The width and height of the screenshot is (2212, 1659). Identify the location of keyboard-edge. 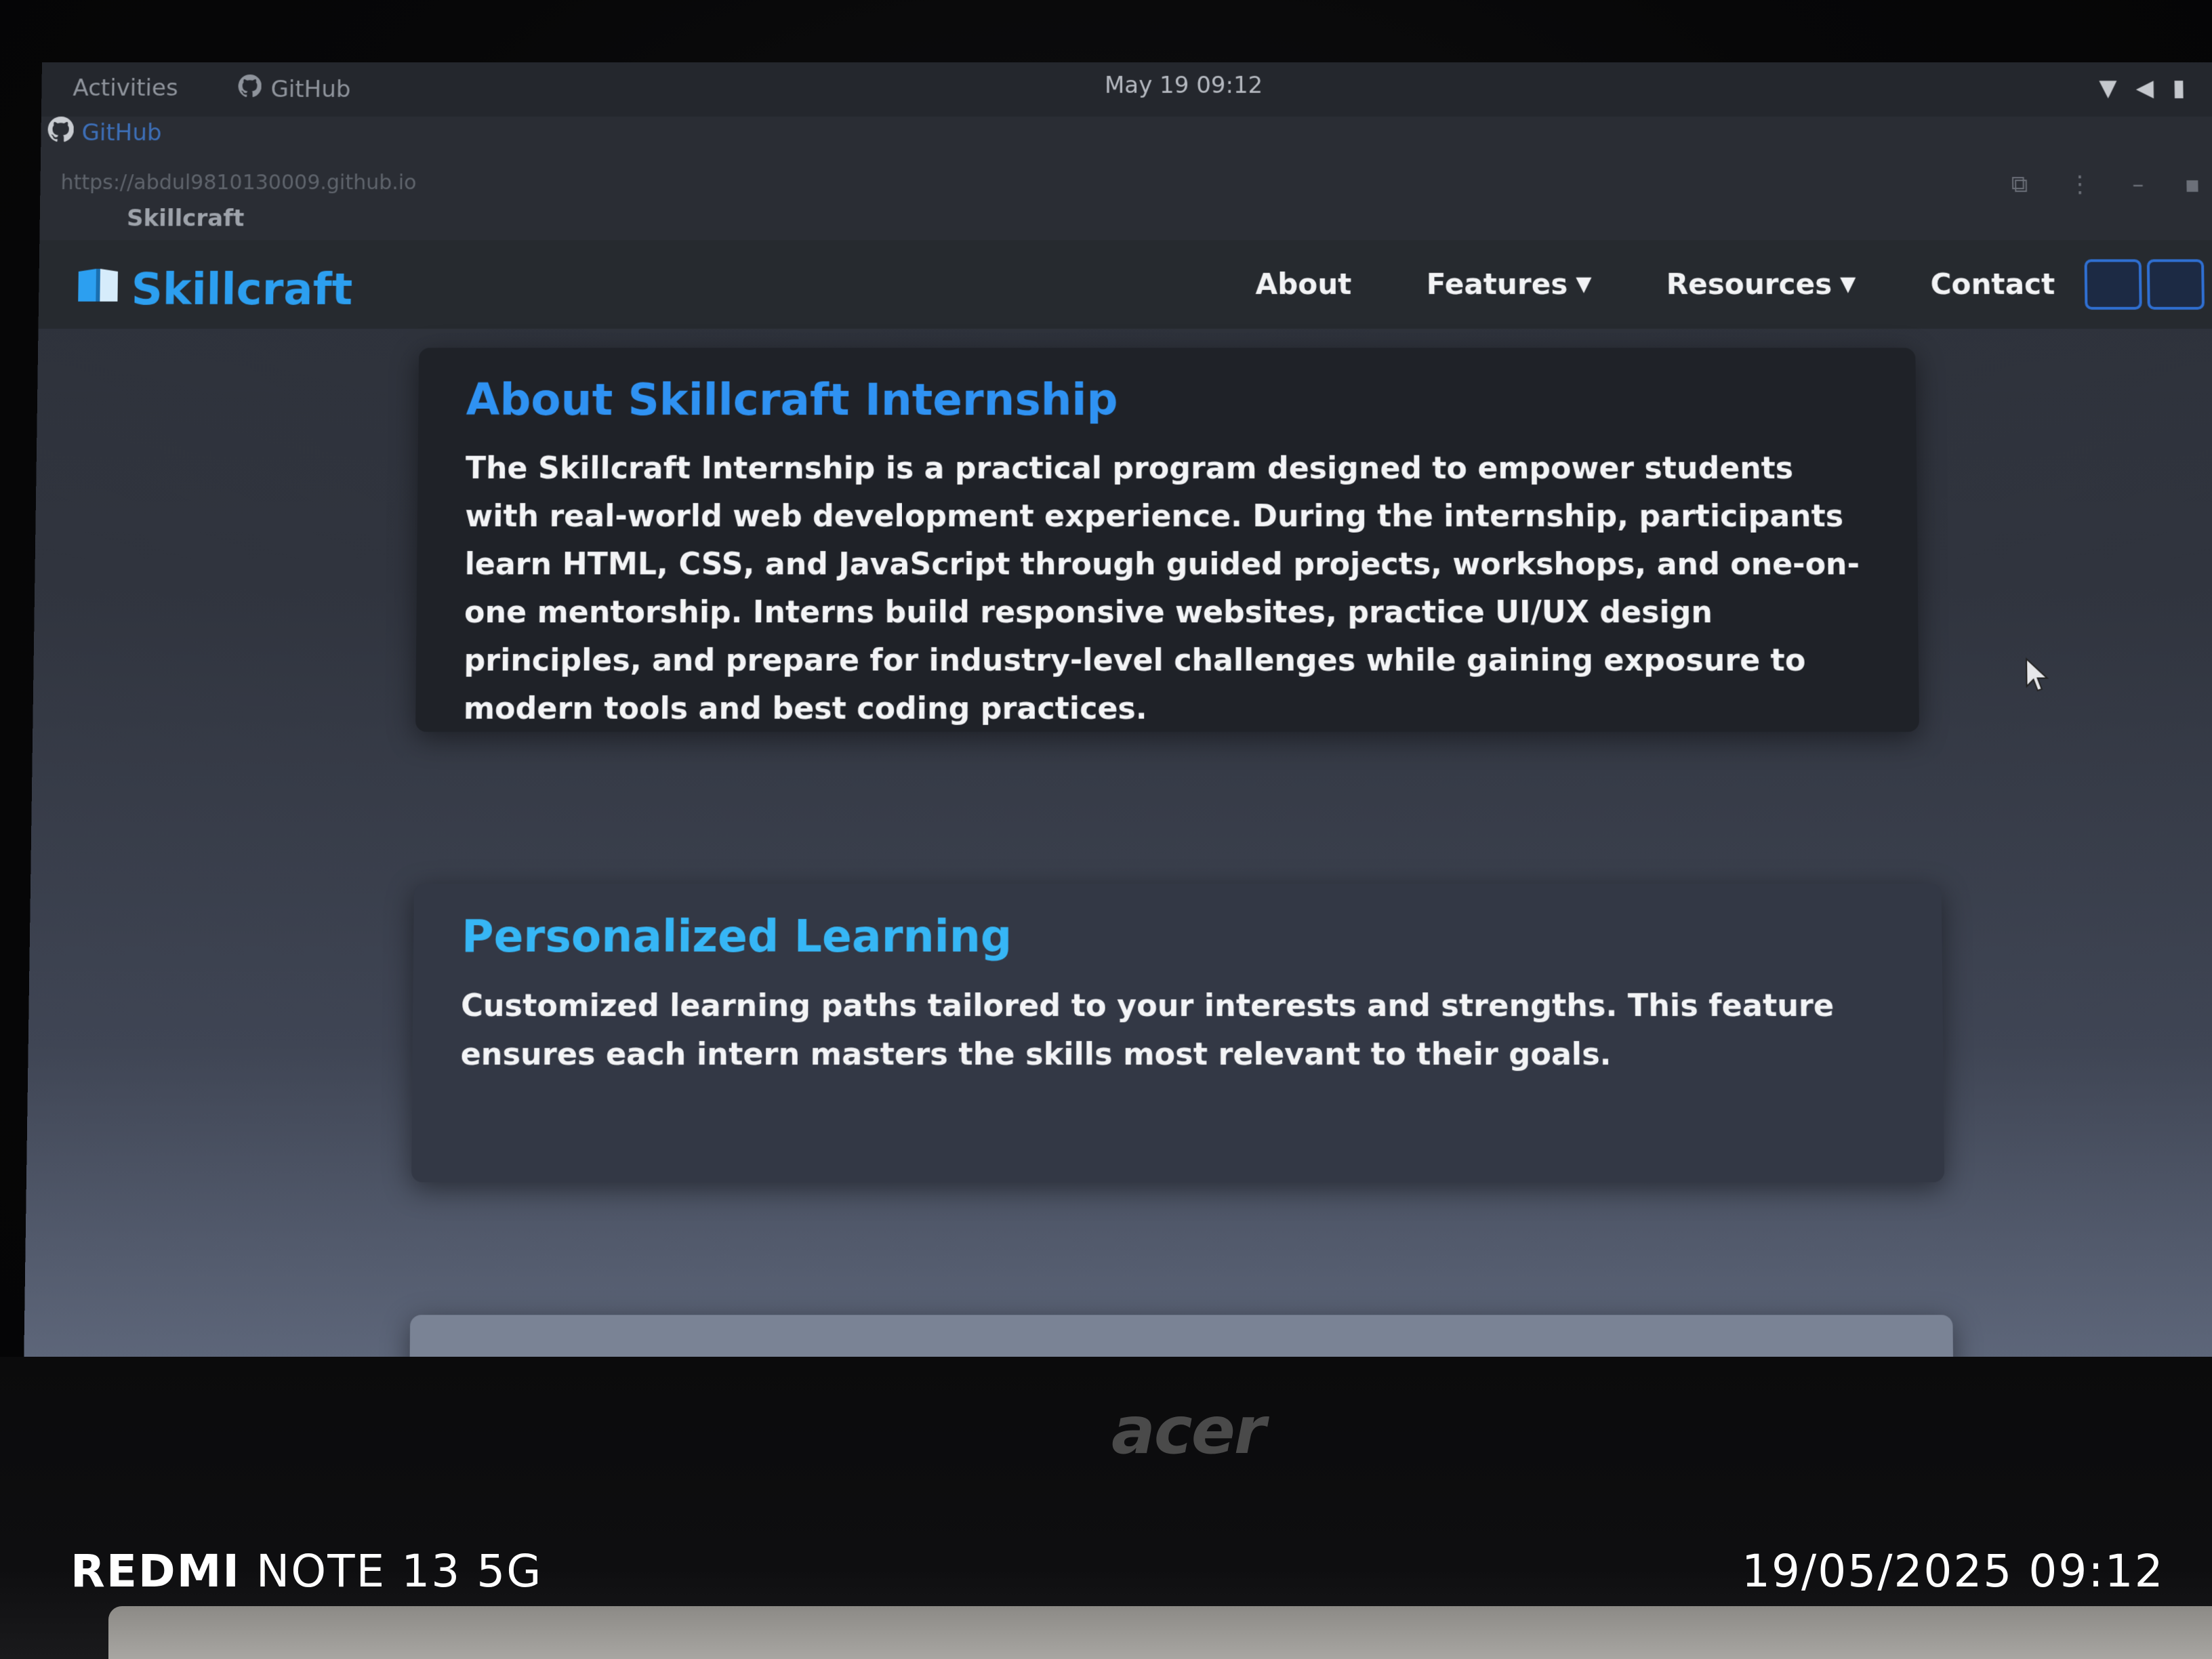
(1160, 1633).